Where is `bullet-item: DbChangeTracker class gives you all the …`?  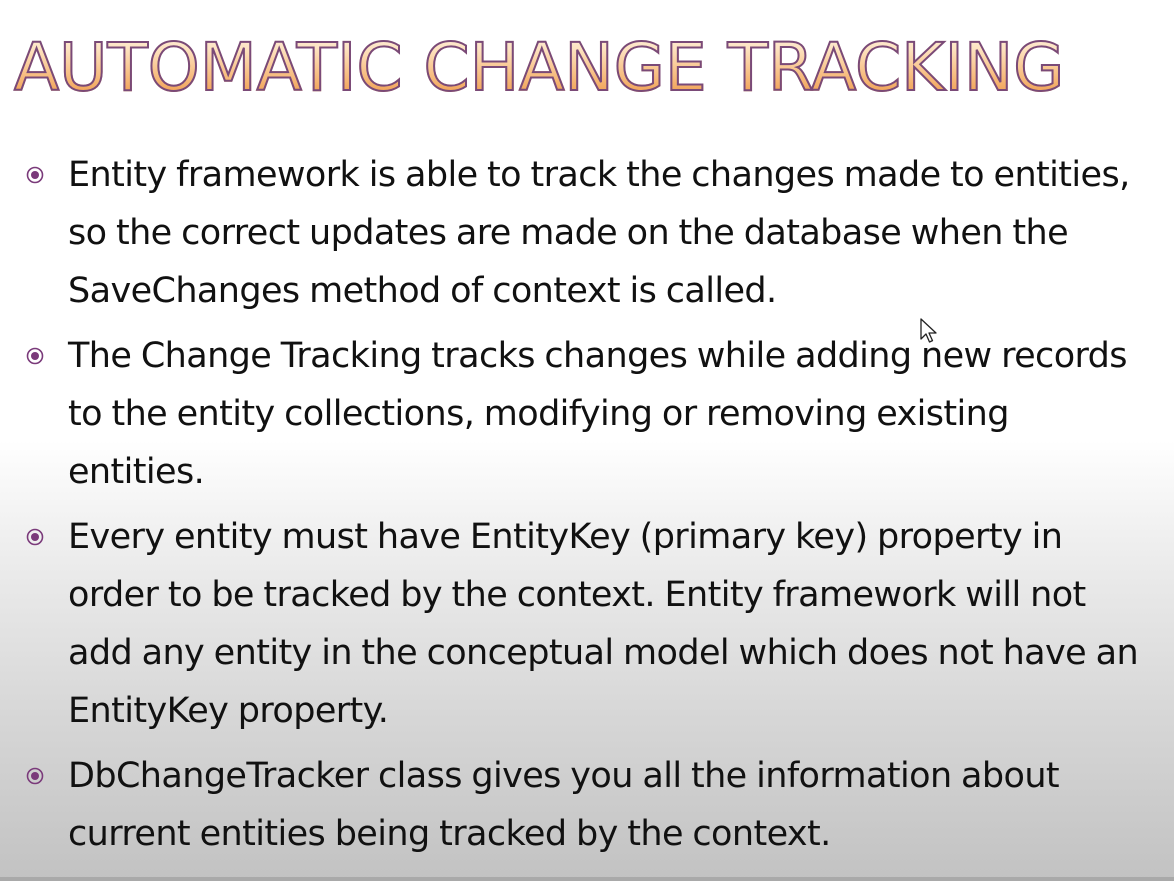 bullet-item: DbChangeTracker class gives you all the … is located at coordinates (587, 805).